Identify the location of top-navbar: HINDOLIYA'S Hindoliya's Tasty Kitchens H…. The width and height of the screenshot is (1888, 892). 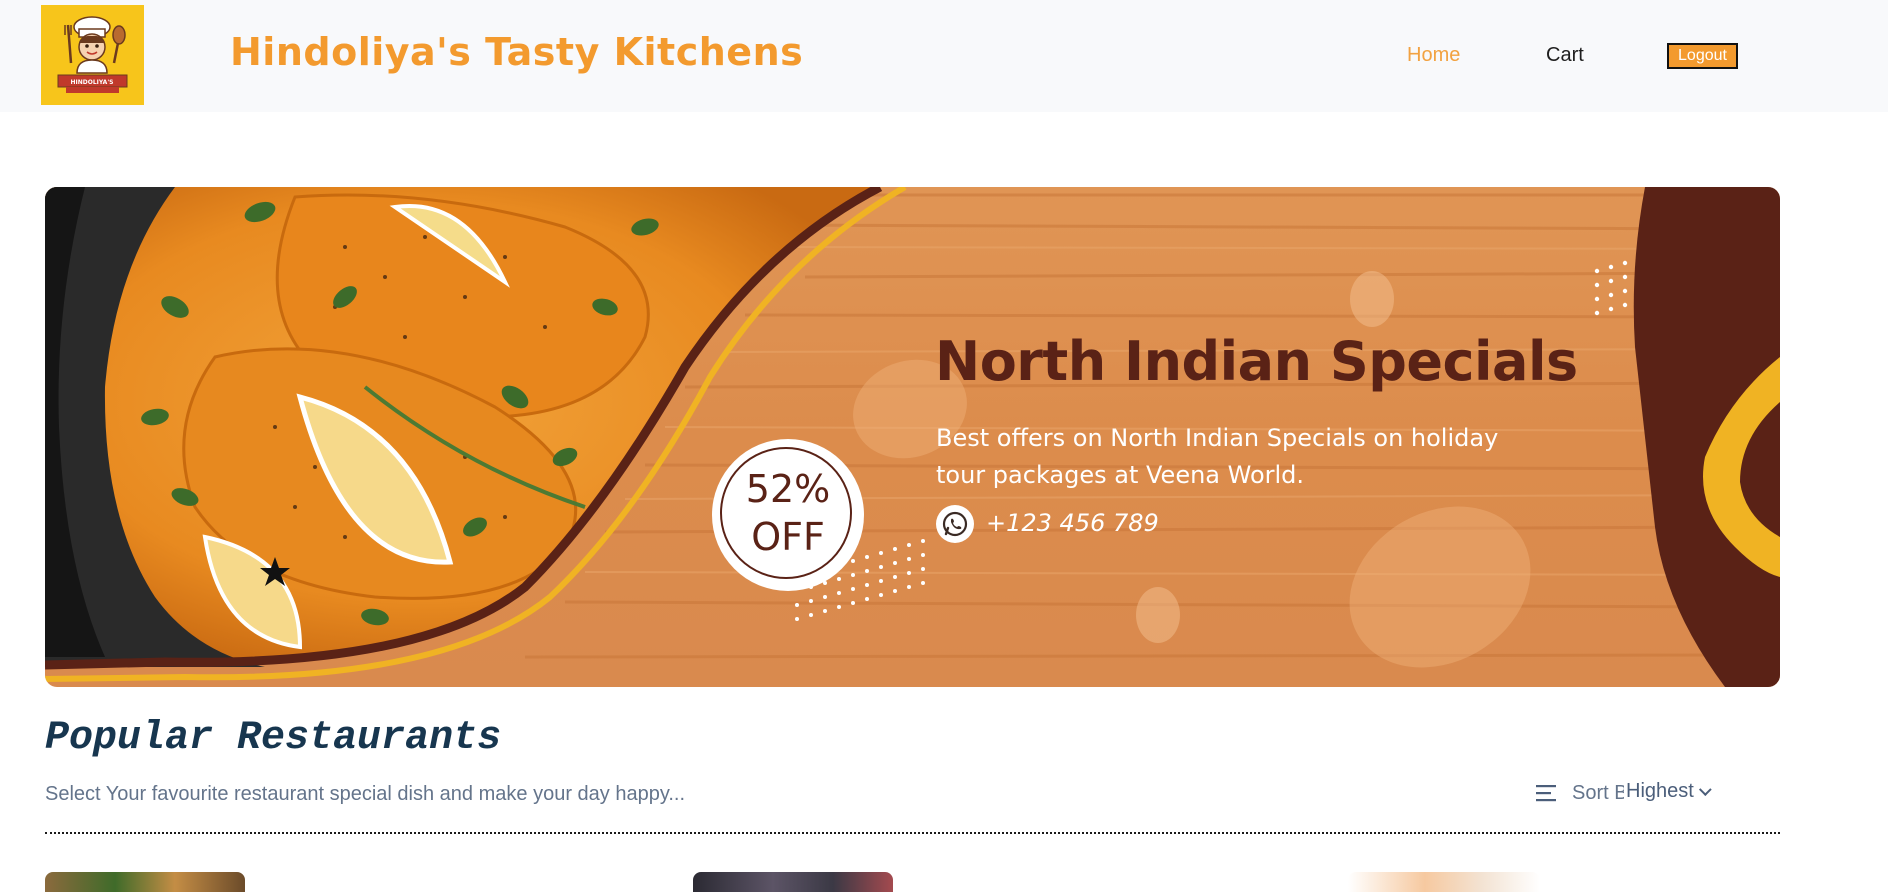
(944, 56).